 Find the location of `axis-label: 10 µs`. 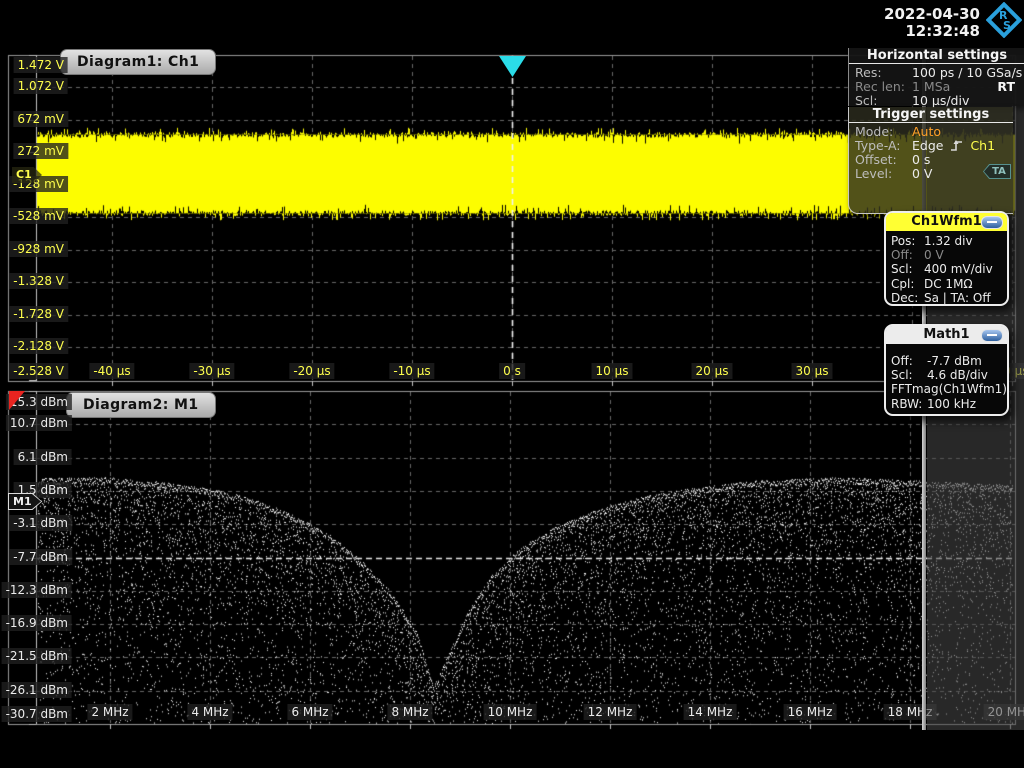

axis-label: 10 µs is located at coordinates (612, 371).